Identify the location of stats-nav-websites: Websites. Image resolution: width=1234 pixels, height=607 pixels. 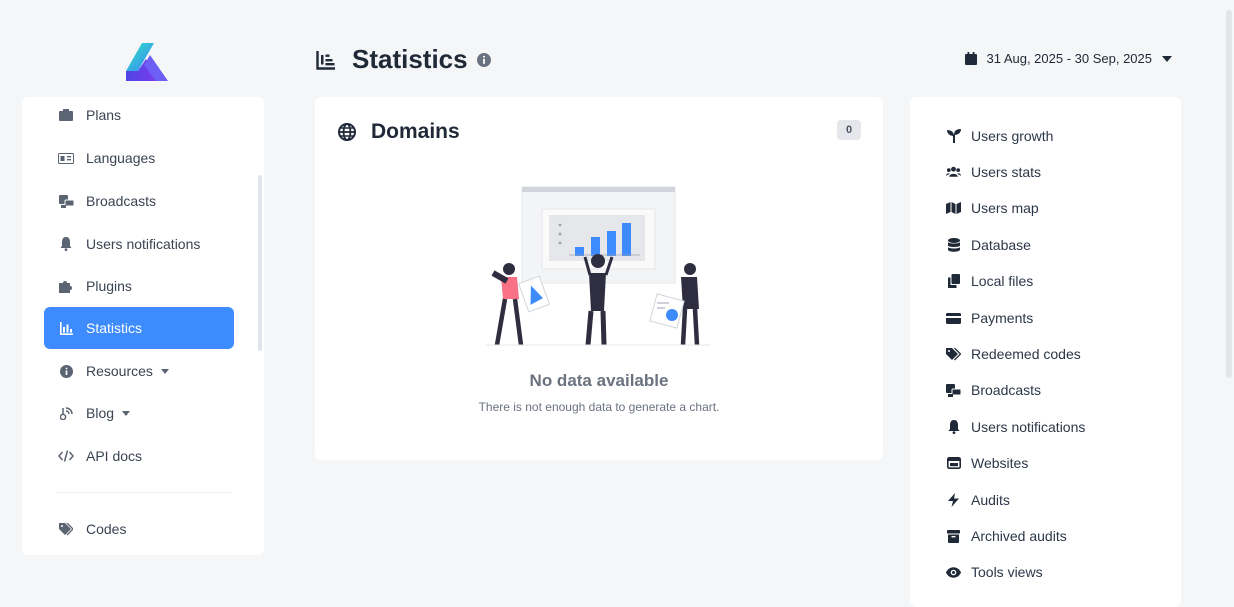
(987, 463).